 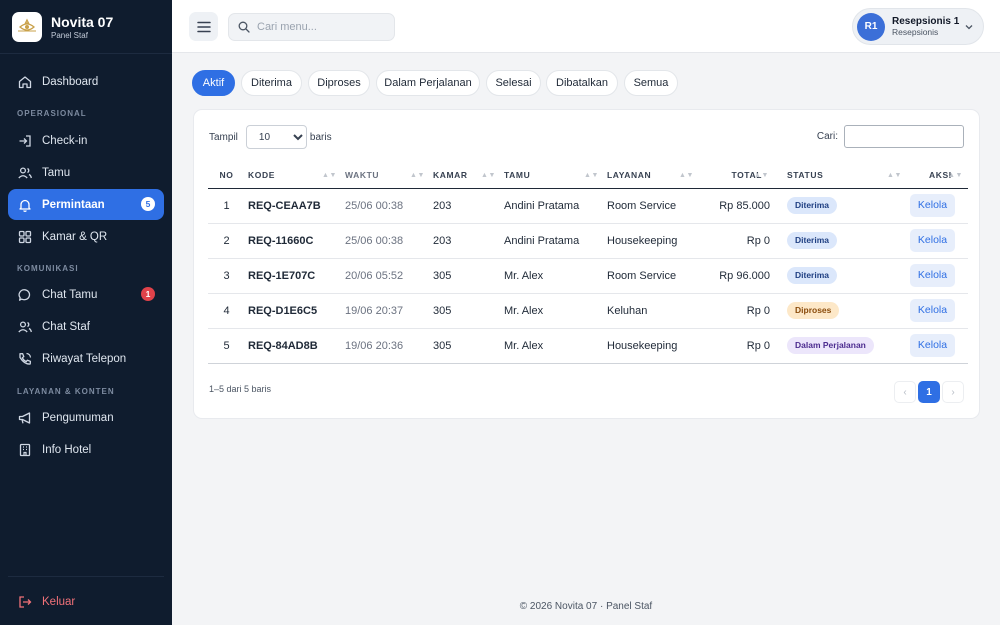 What do you see at coordinates (226, 206) in the screenshot?
I see `cell-no: 1` at bounding box center [226, 206].